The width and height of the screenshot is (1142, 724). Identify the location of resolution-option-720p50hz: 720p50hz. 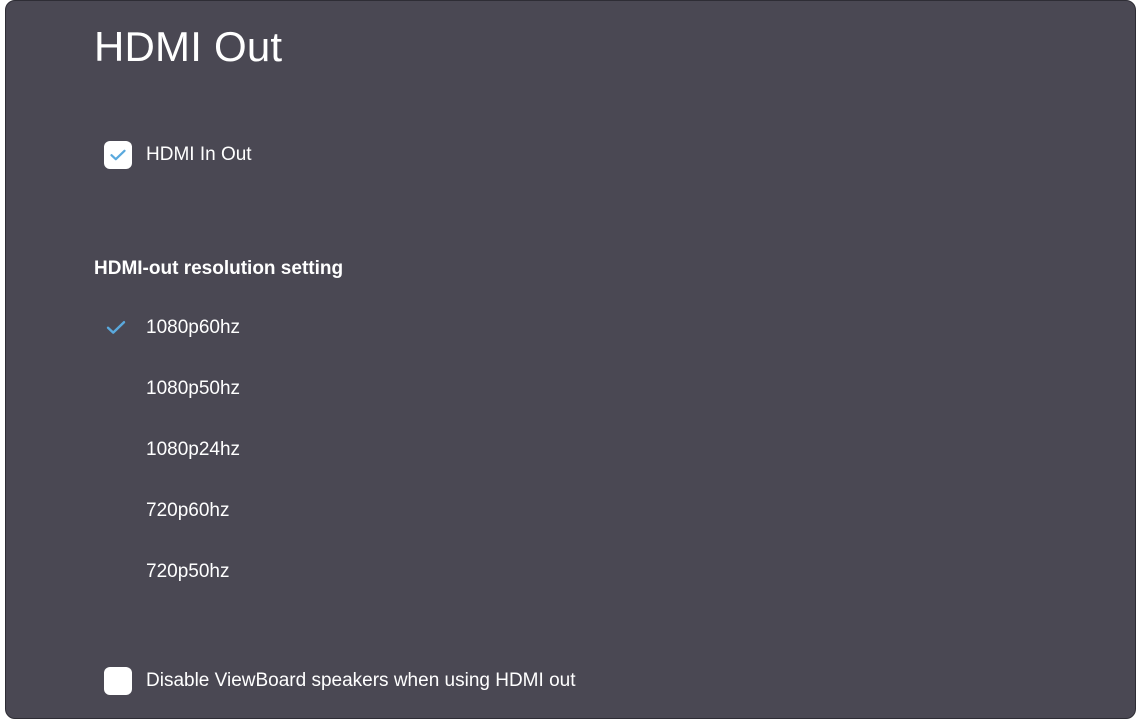
(173, 571).